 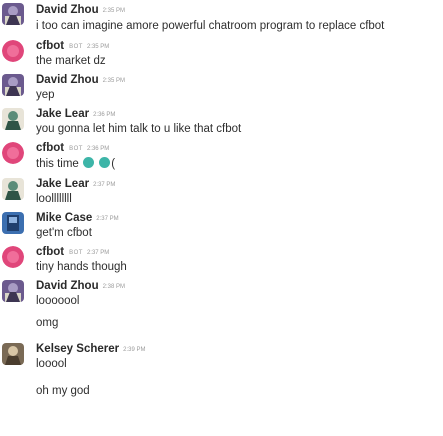 What do you see at coordinates (221, 226) in the screenshot?
I see `message-group: Mike Case 2:37 PM get'm cfbot` at bounding box center [221, 226].